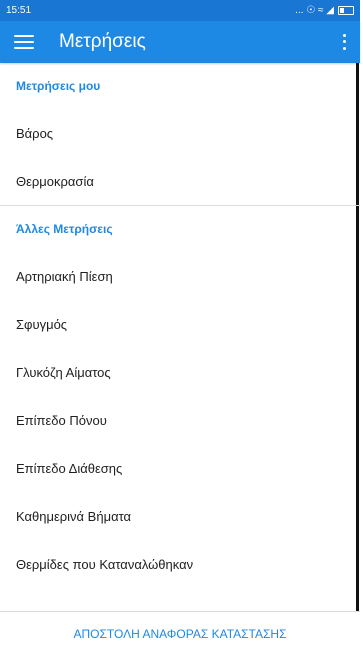 The width and height of the screenshot is (363, 655). Describe the element at coordinates (19, 10) in the screenshot. I see `status-time: 15:51` at that location.